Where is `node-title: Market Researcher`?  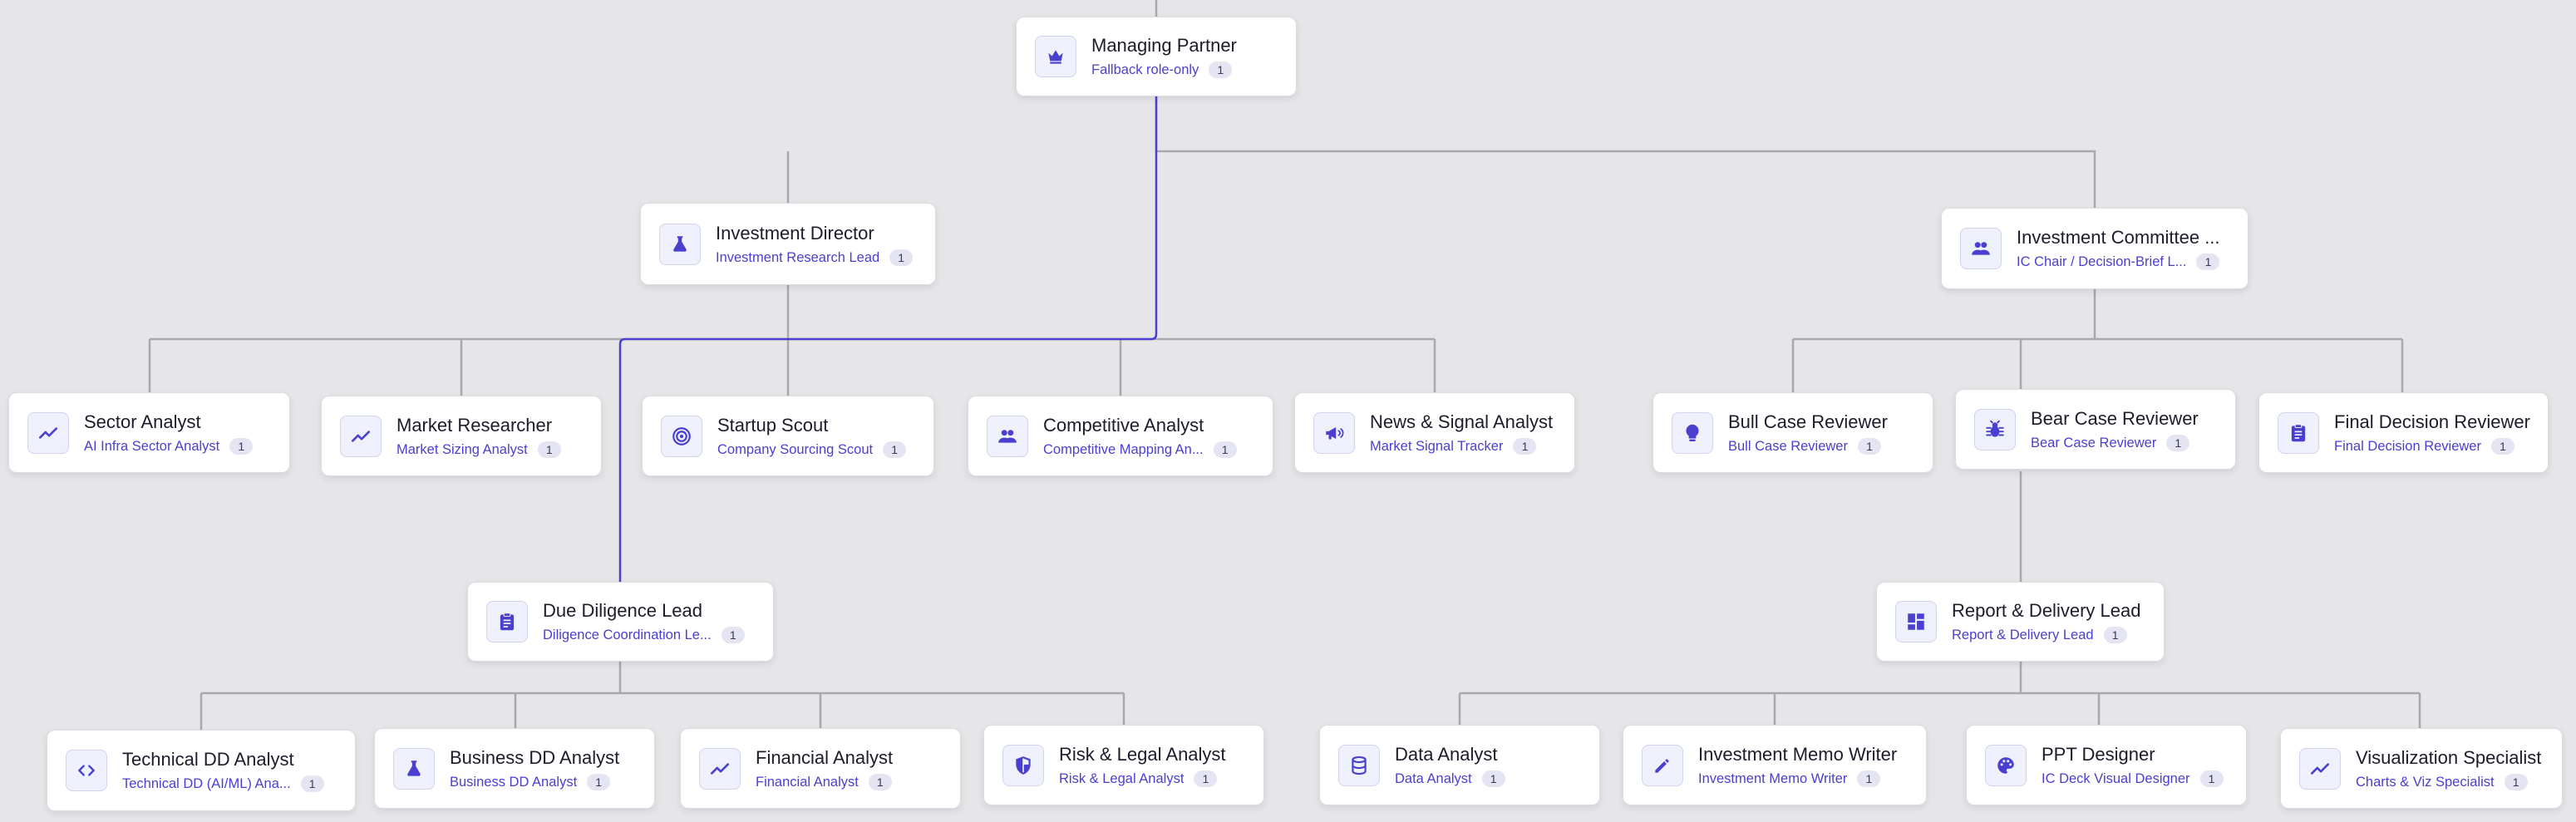
node-title: Market Researcher is located at coordinates (474, 425).